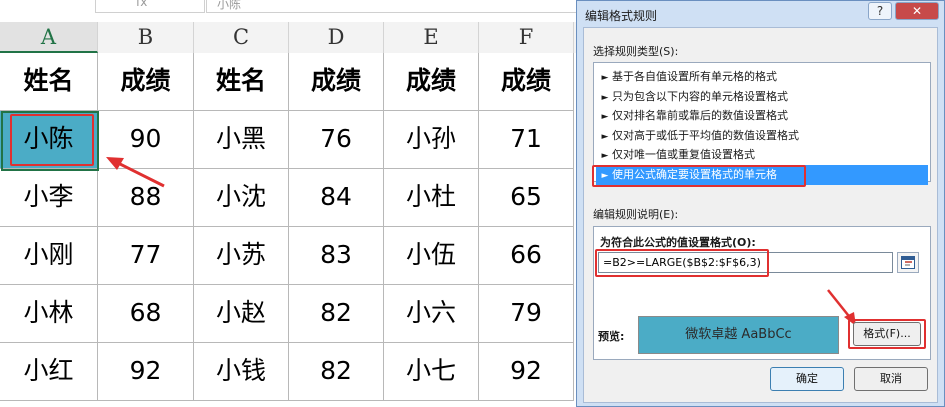 This screenshot has width=945, height=407. I want to click on cell-d6: 82, so click(336, 372).